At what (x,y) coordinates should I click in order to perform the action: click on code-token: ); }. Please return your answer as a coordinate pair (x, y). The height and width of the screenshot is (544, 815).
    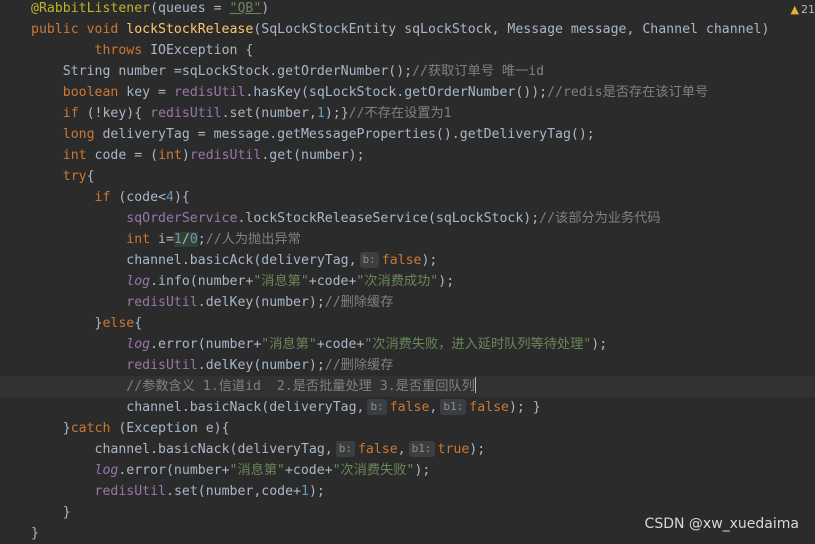
    Looking at the image, I should click on (524, 407).